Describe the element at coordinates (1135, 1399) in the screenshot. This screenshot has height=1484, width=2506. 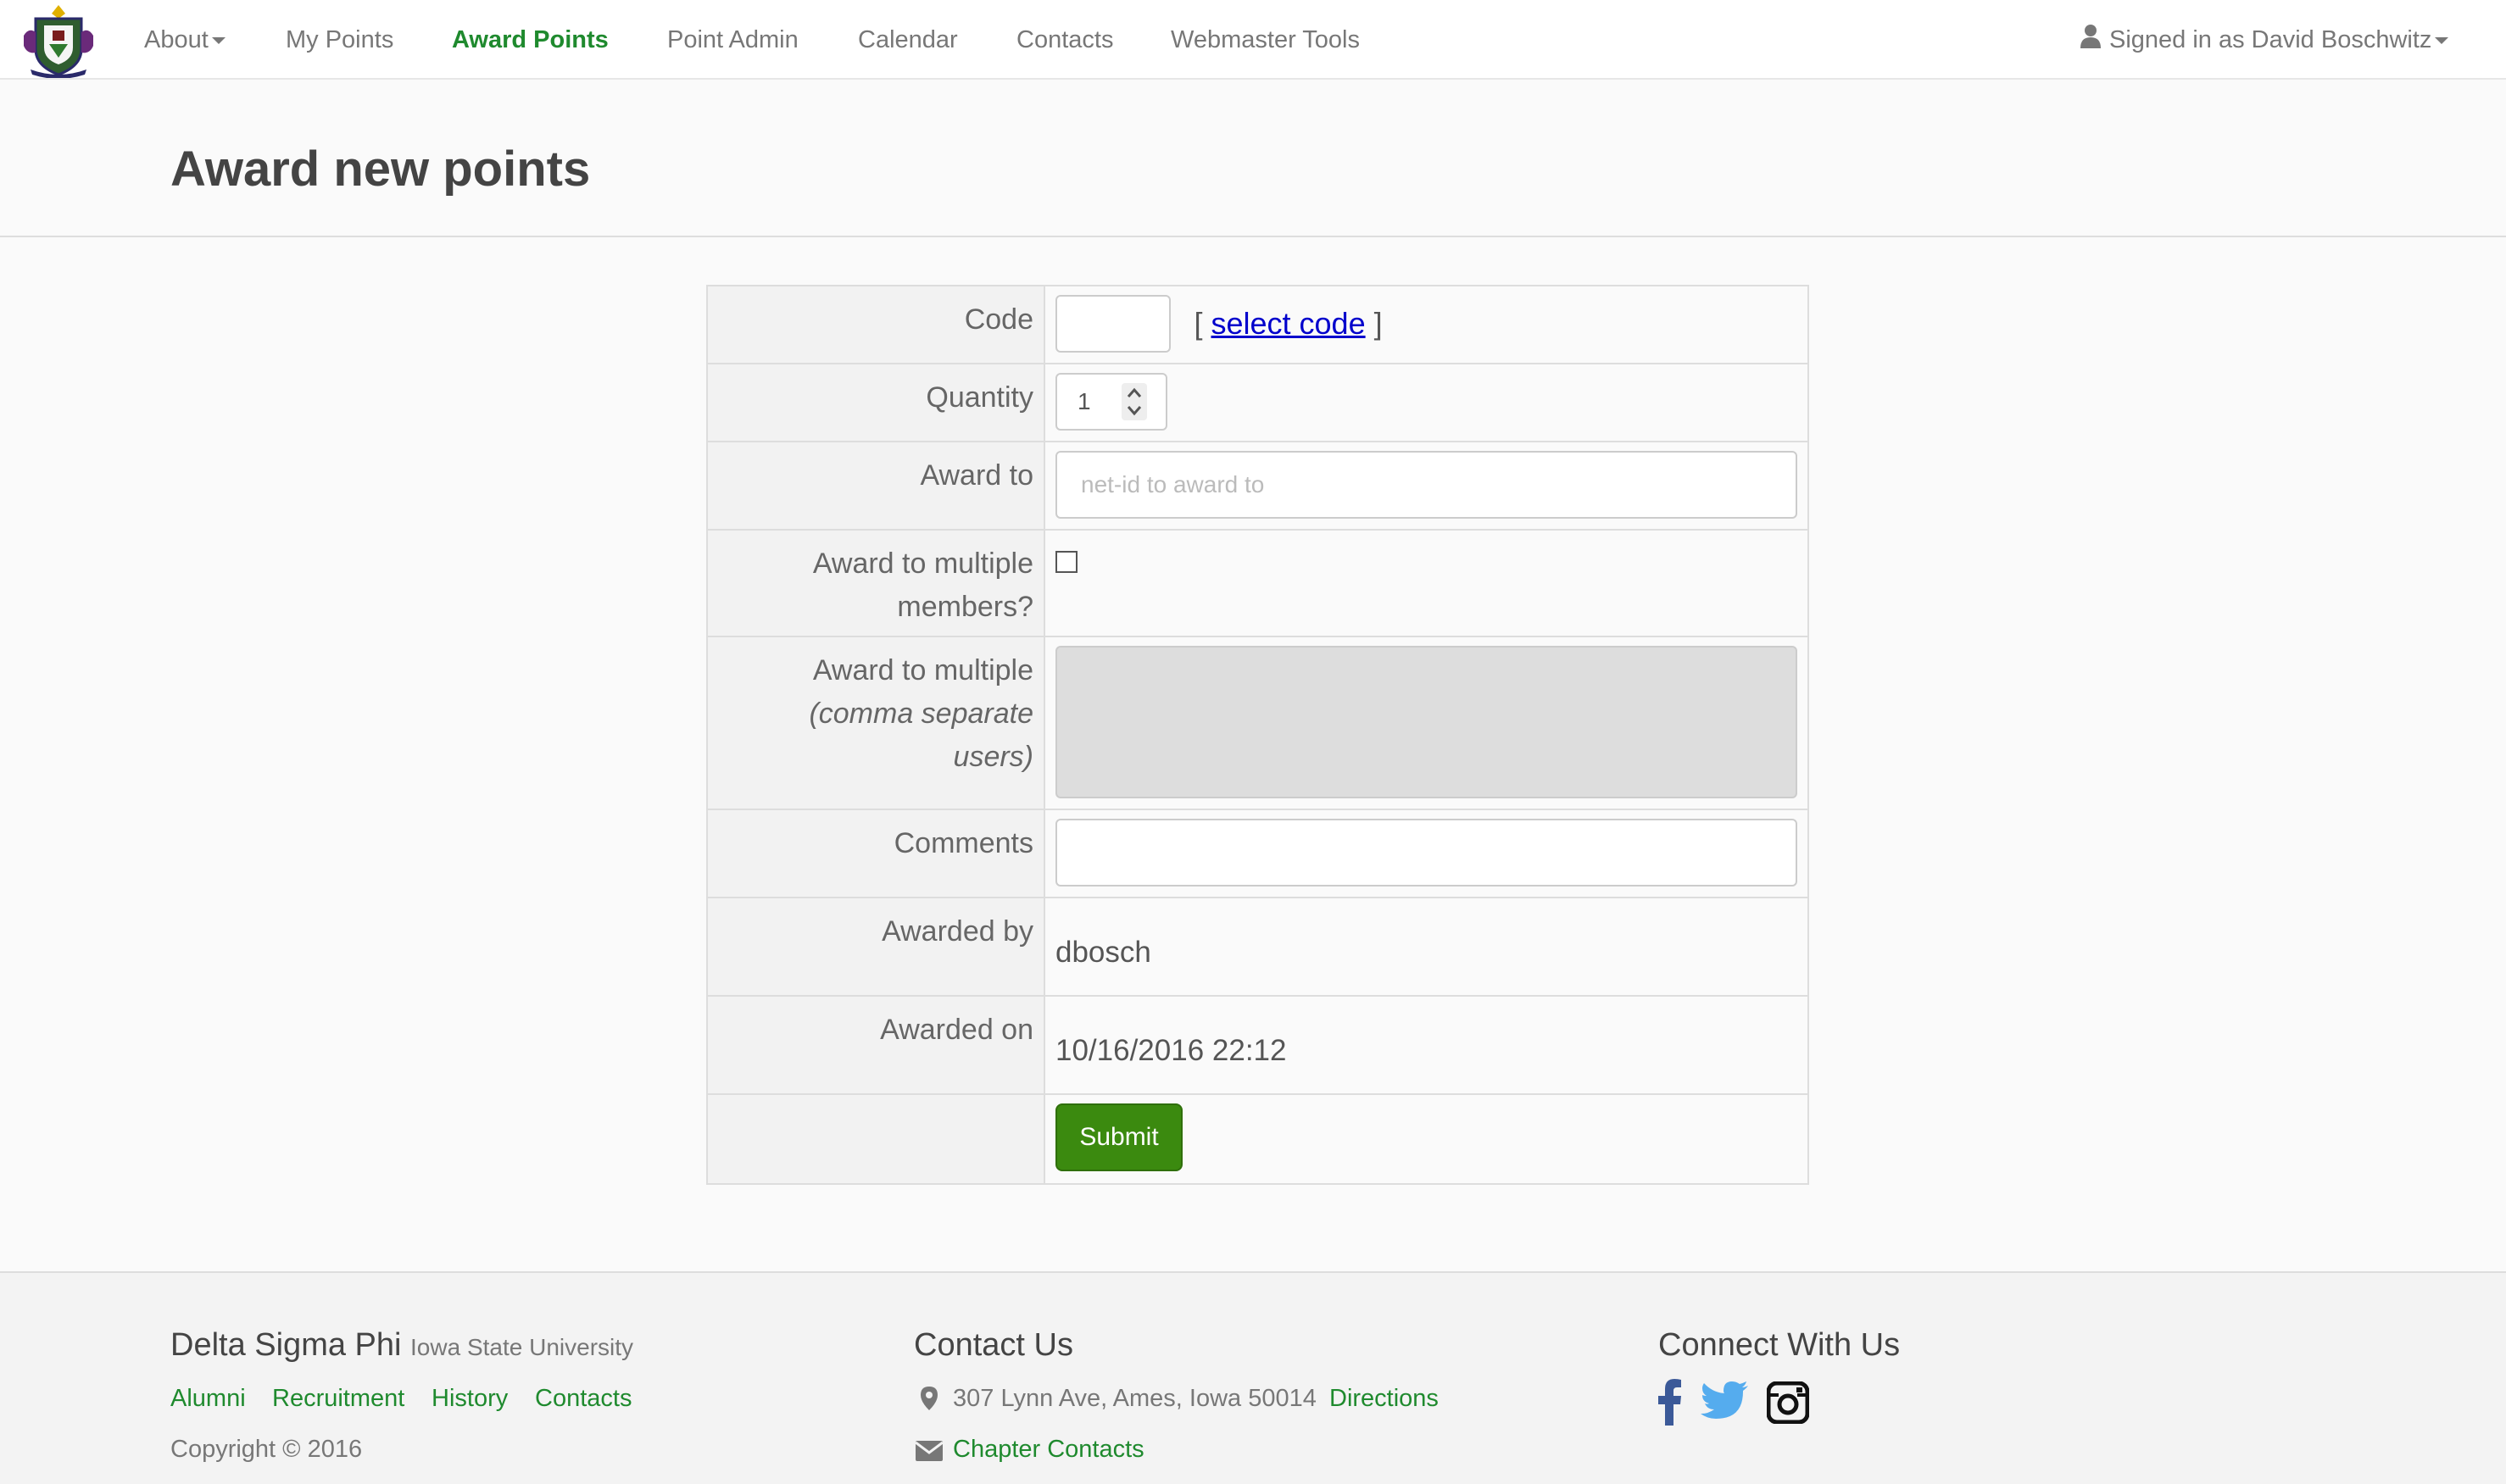
I see `footer-address: 307 Lynn Ave, Ames, Iowa 50014` at that location.